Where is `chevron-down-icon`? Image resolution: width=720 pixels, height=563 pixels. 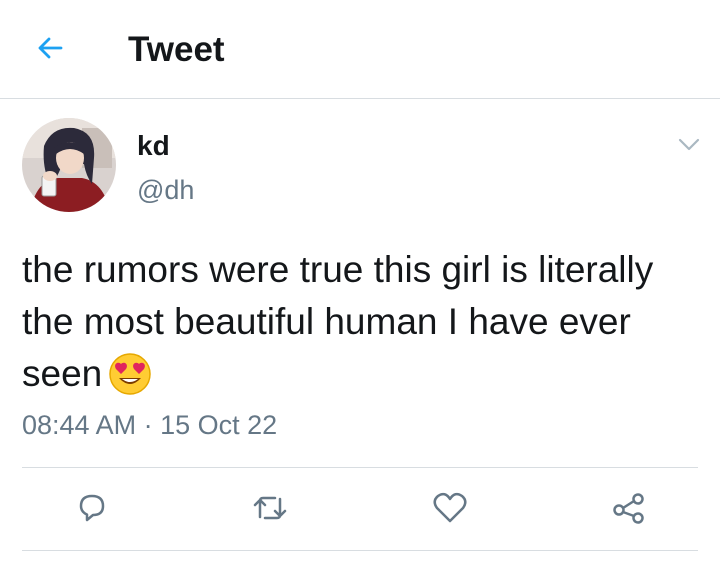
chevron-down-icon is located at coordinates (689, 147).